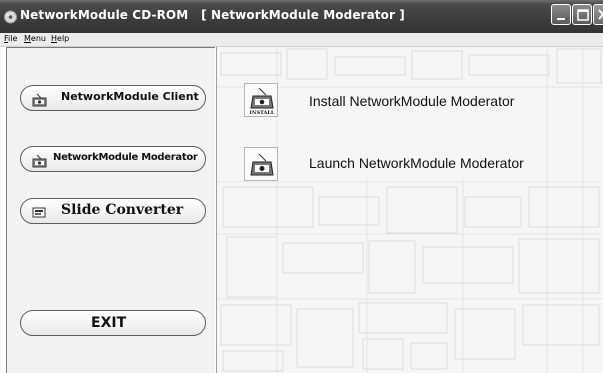 This screenshot has height=373, width=603. I want to click on menu-help: Help, so click(60, 39).